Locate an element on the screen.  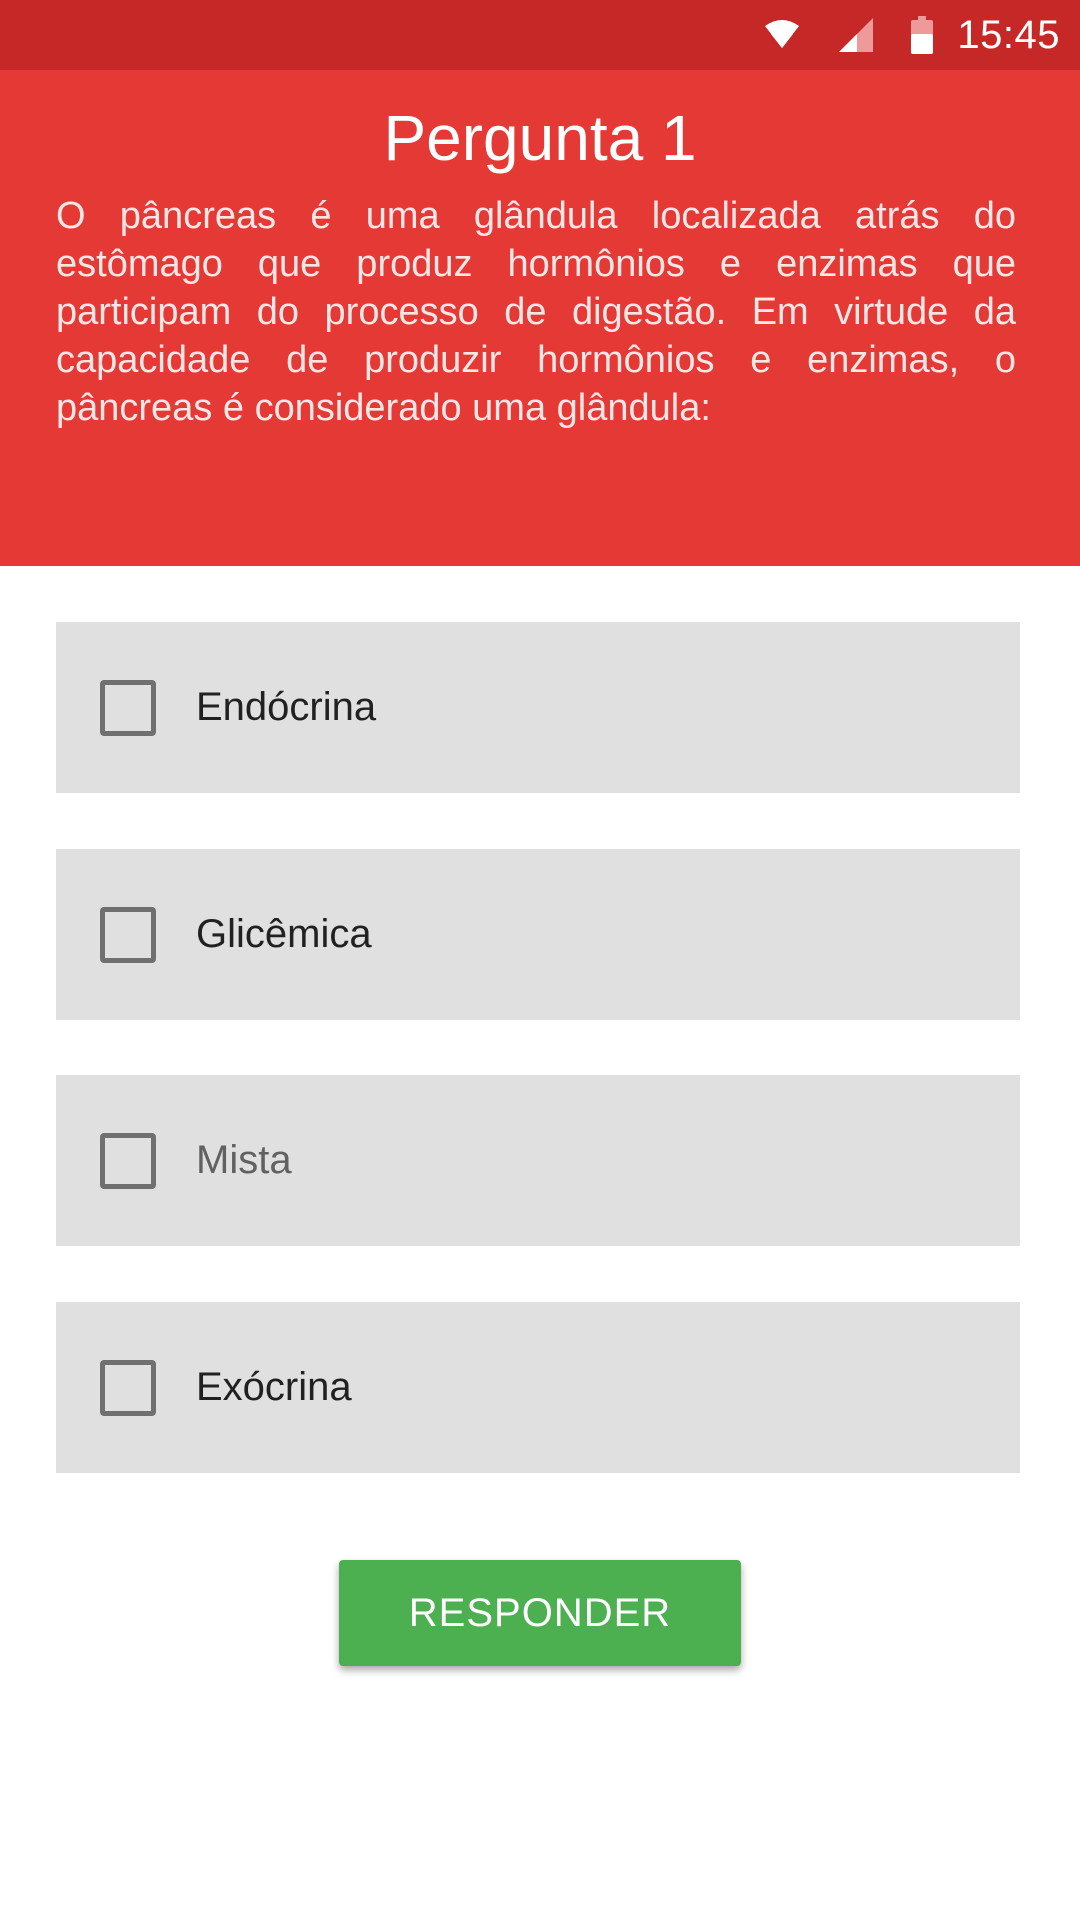
option-label: Glicêmica is located at coordinates (284, 934).